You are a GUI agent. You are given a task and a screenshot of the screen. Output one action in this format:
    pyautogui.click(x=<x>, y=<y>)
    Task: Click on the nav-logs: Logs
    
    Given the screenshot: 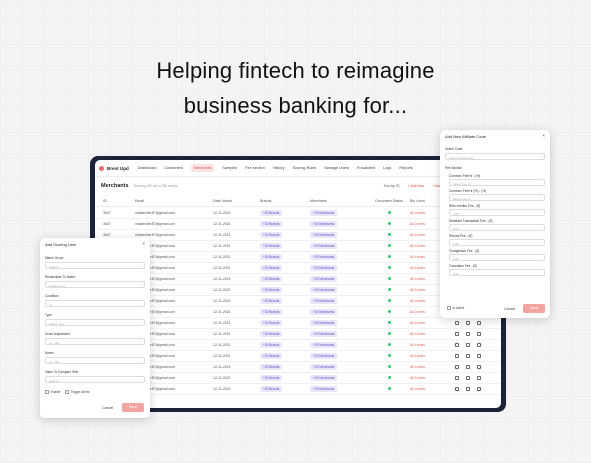 What is the action you would take?
    pyautogui.click(x=387, y=168)
    